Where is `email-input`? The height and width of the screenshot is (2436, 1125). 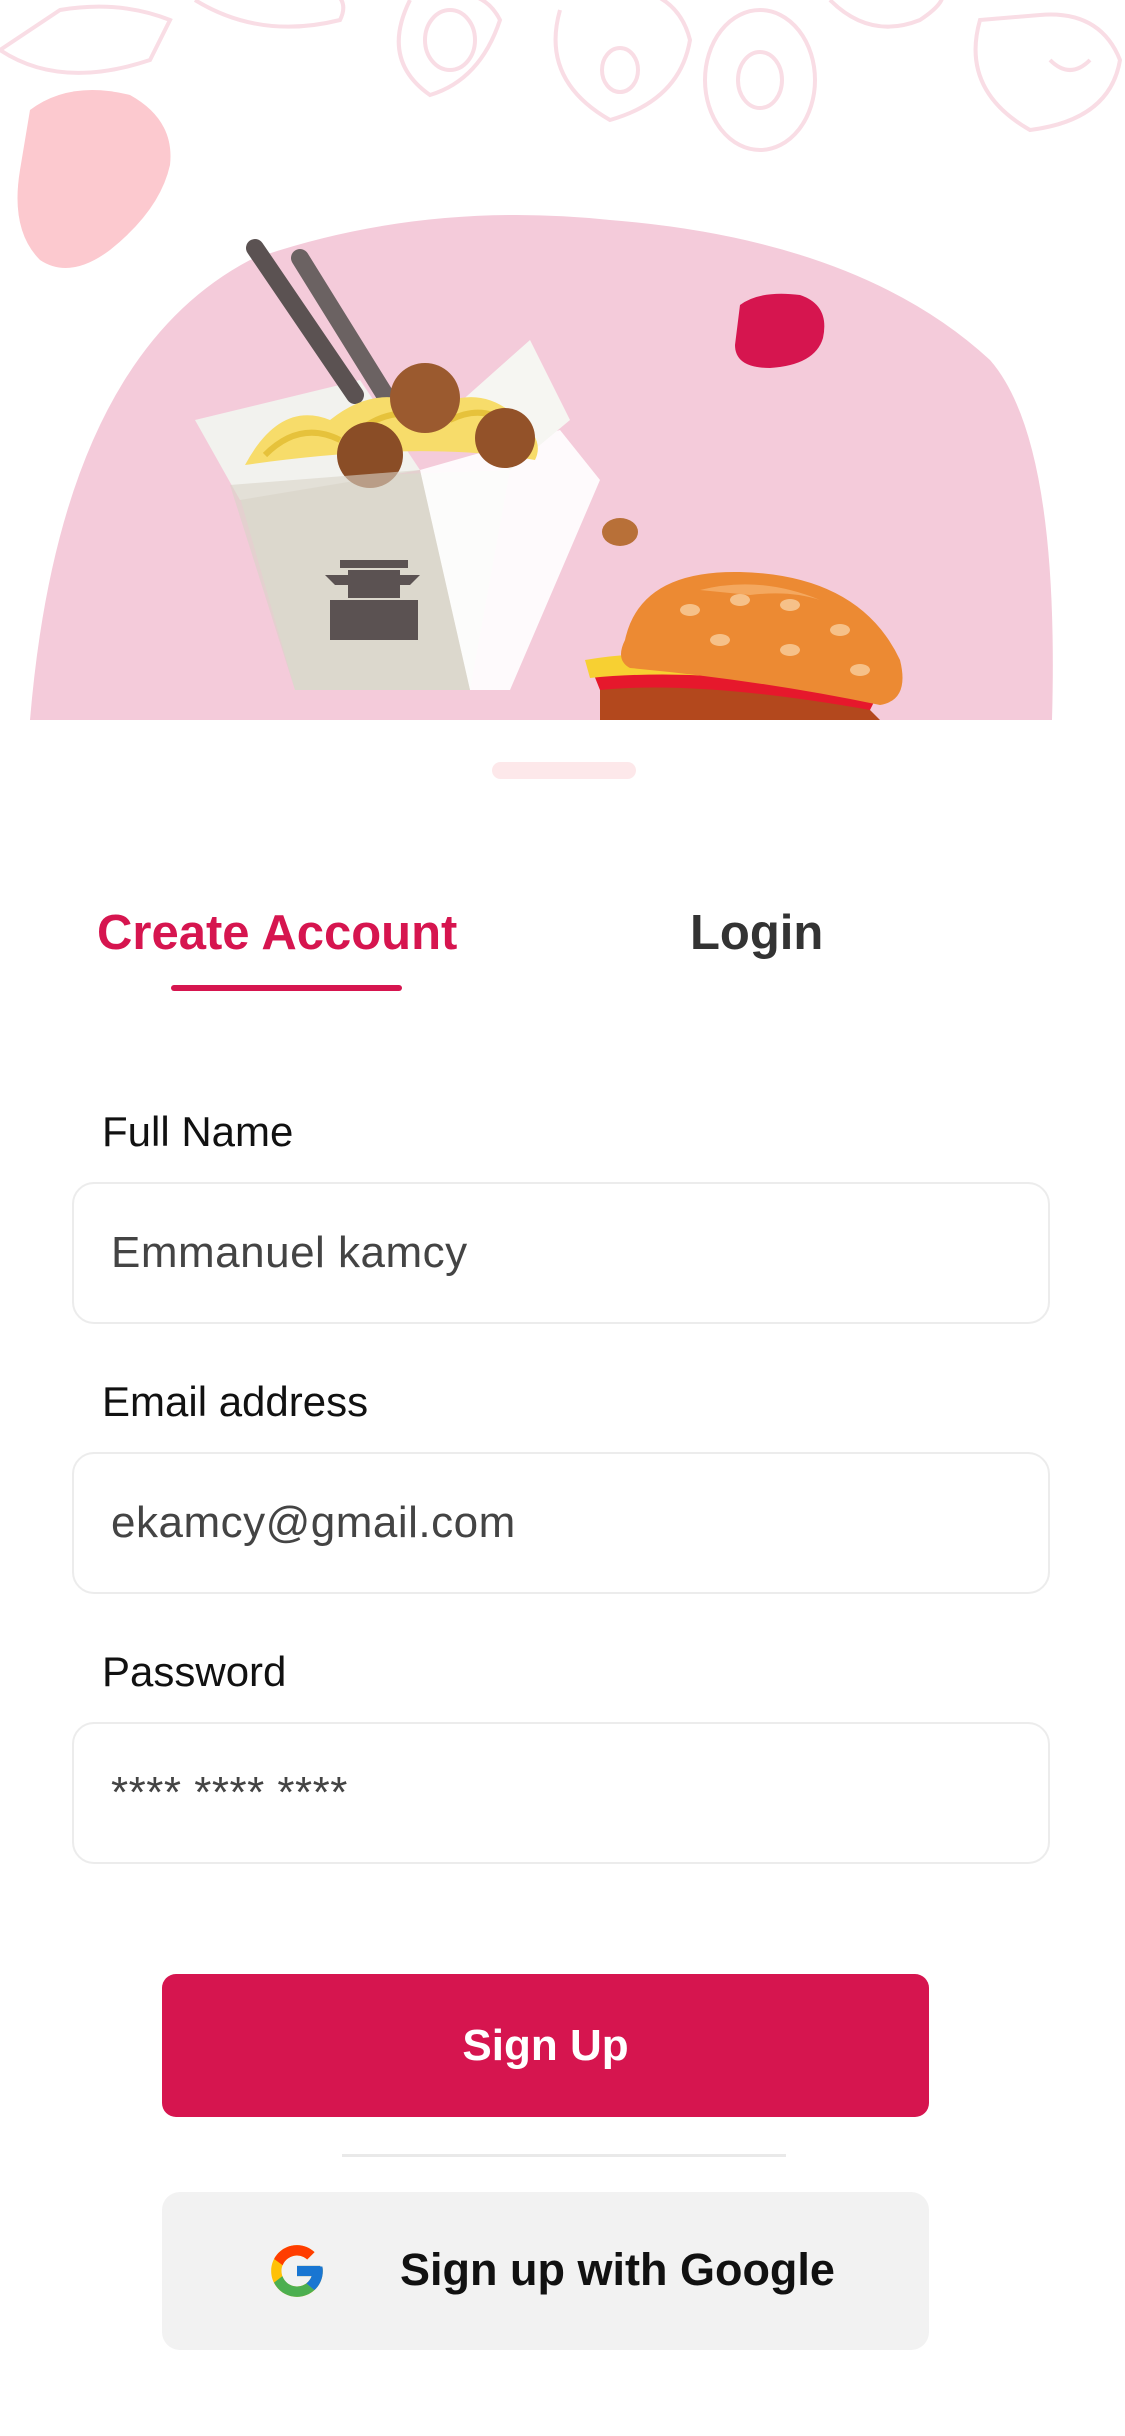 email-input is located at coordinates (561, 1523).